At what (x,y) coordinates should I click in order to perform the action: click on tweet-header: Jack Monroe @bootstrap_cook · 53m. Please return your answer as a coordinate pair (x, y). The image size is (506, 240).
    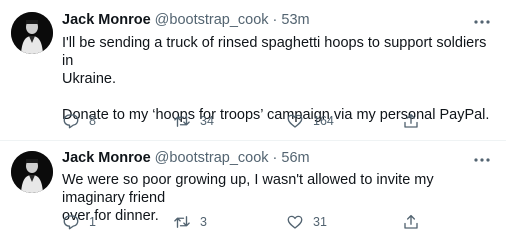
    Looking at the image, I should click on (186, 22).